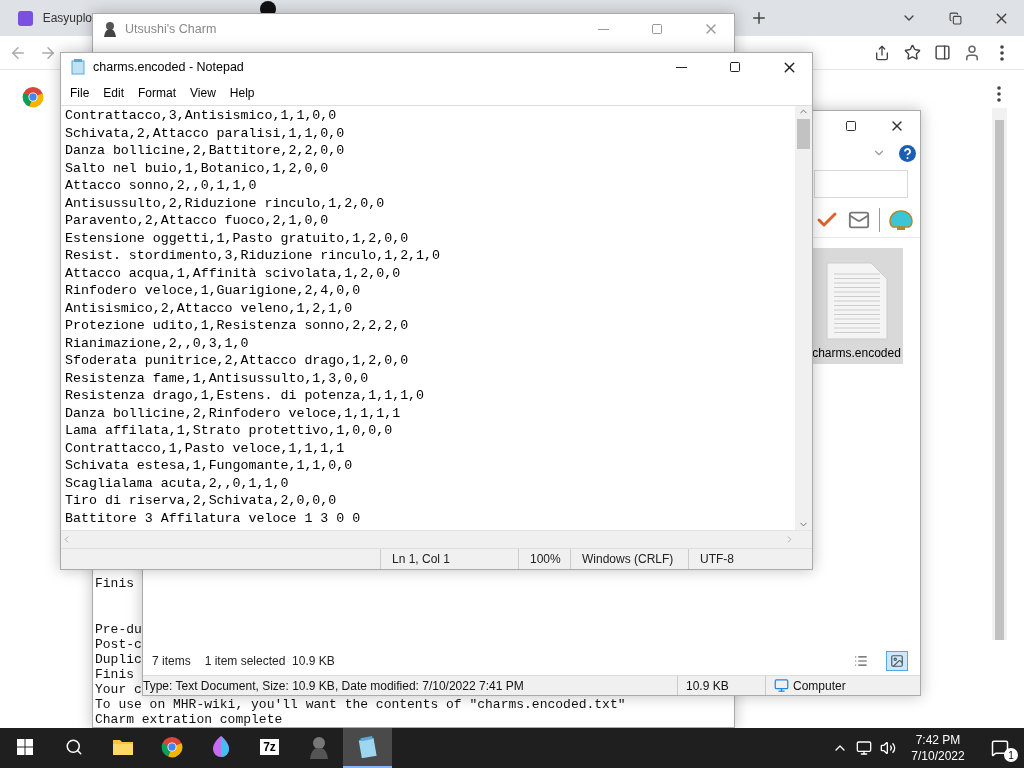 The width and height of the screenshot is (1024, 768). I want to click on text-line: Danza bollicine,2,Rinfodero veloce,1,1,1,1, so click(233, 413).